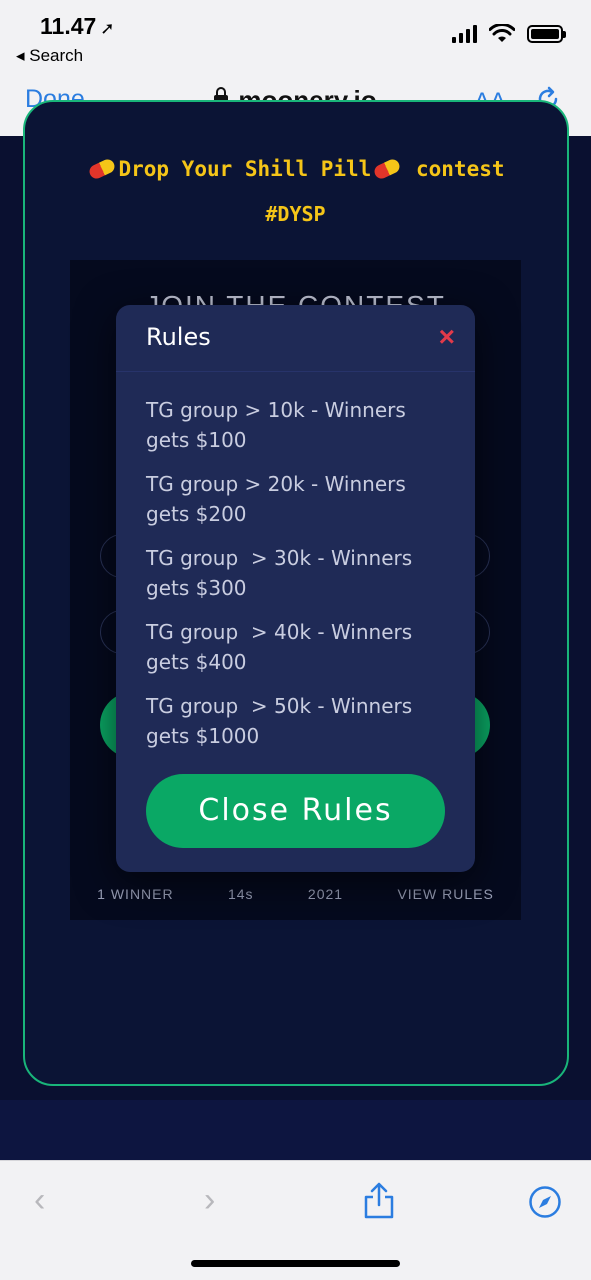 The width and height of the screenshot is (591, 1280). I want to click on hashtag: #DYSP, so click(295, 214).